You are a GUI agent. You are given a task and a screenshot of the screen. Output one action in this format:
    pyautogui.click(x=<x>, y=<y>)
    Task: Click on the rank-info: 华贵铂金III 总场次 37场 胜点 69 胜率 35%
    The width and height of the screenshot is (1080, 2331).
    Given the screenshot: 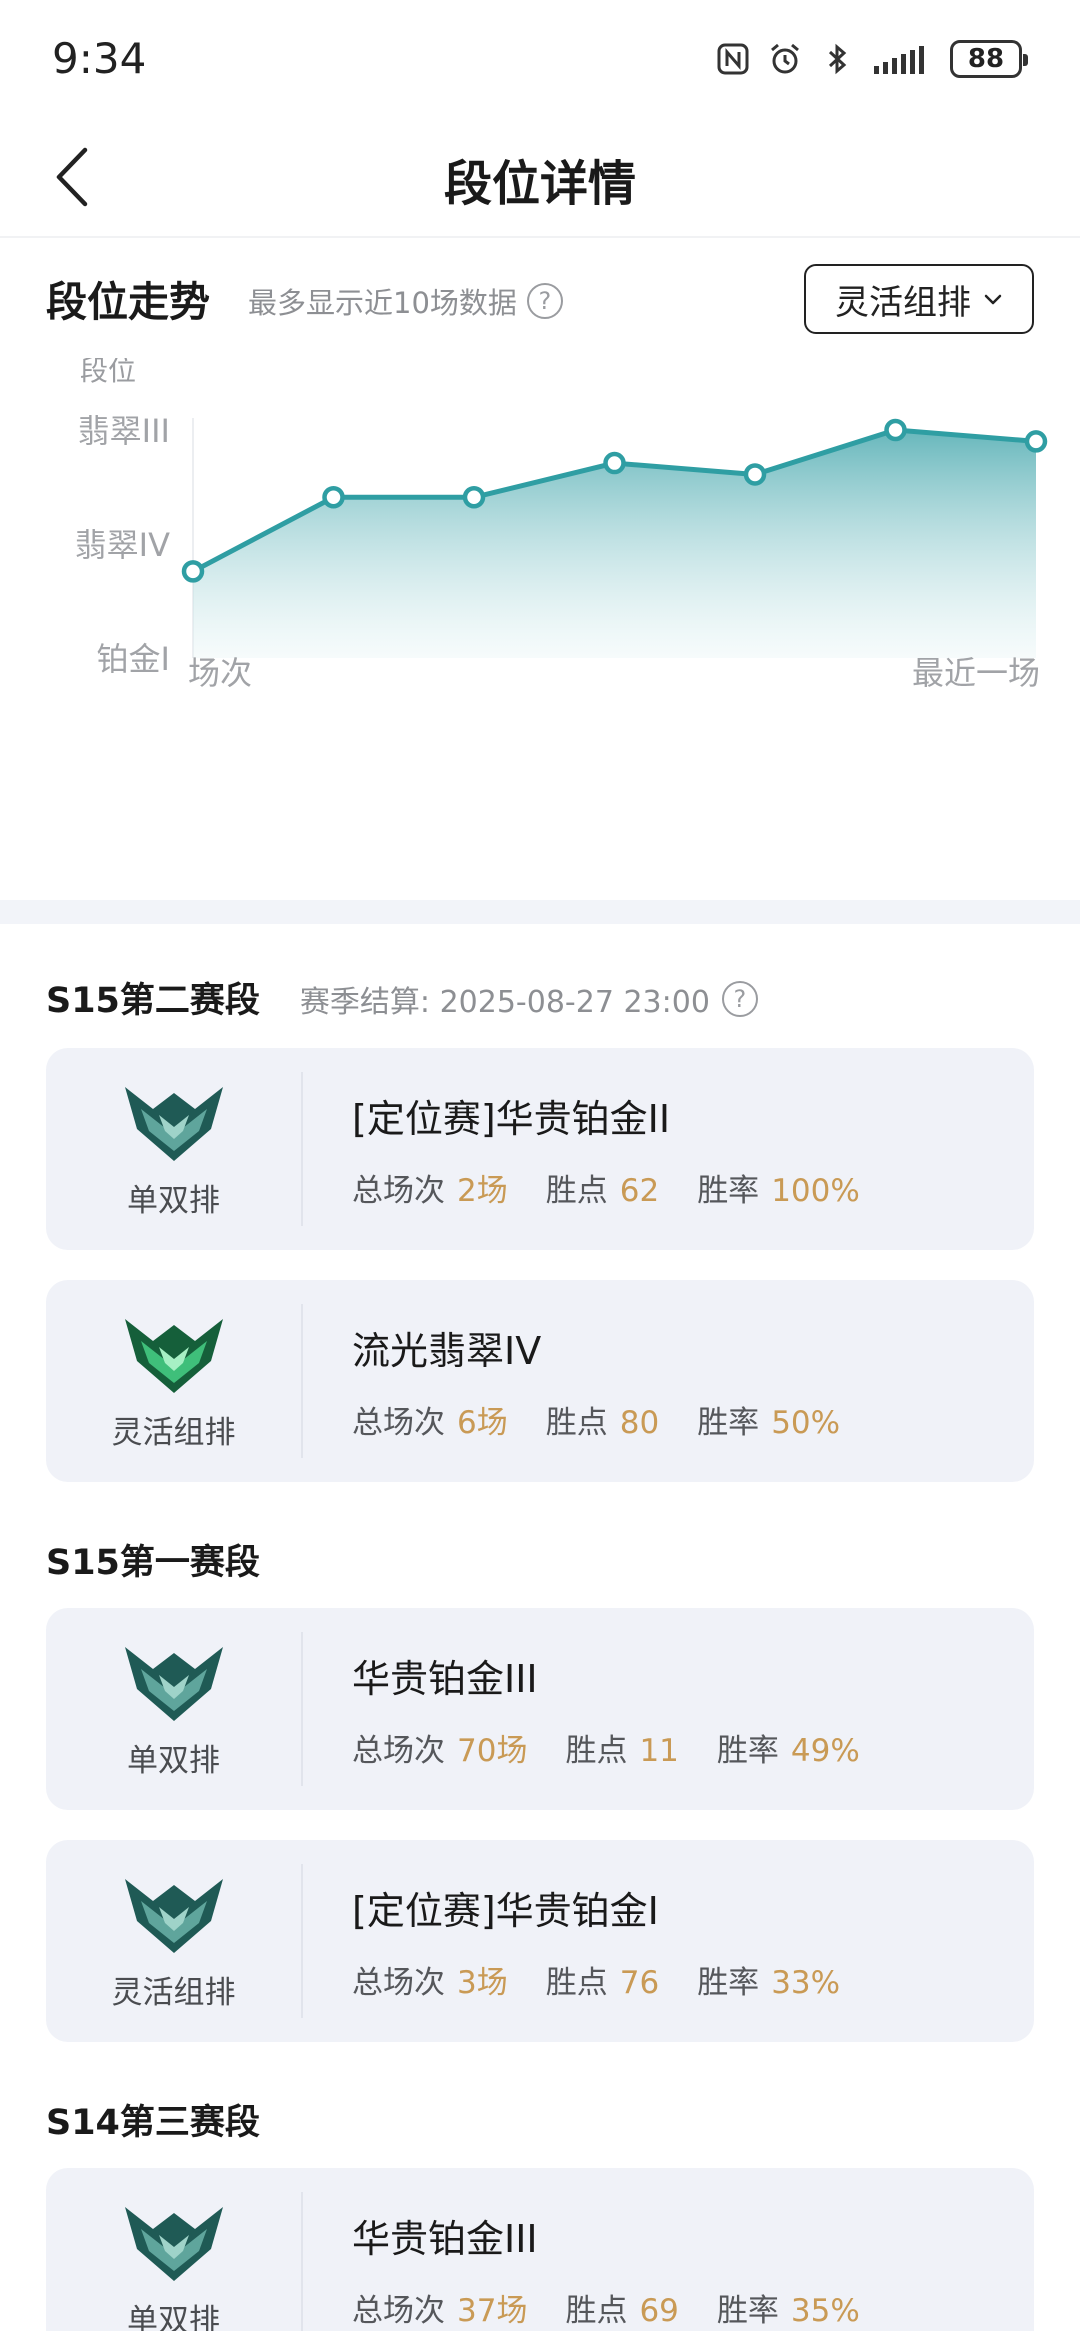 What is the action you would take?
    pyautogui.click(x=683, y=2269)
    